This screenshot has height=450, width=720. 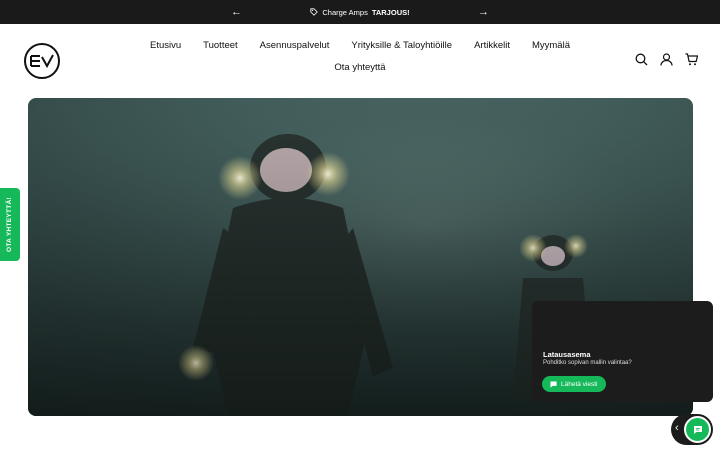 I want to click on announcement-bar: ← Charge Amps TARJOUS! →, so click(x=360, y=12).